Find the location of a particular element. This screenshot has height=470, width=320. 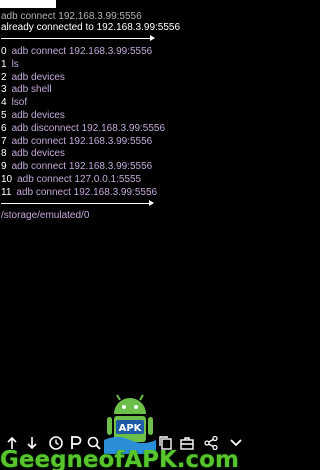

history-index: 2 is located at coordinates (4, 77).